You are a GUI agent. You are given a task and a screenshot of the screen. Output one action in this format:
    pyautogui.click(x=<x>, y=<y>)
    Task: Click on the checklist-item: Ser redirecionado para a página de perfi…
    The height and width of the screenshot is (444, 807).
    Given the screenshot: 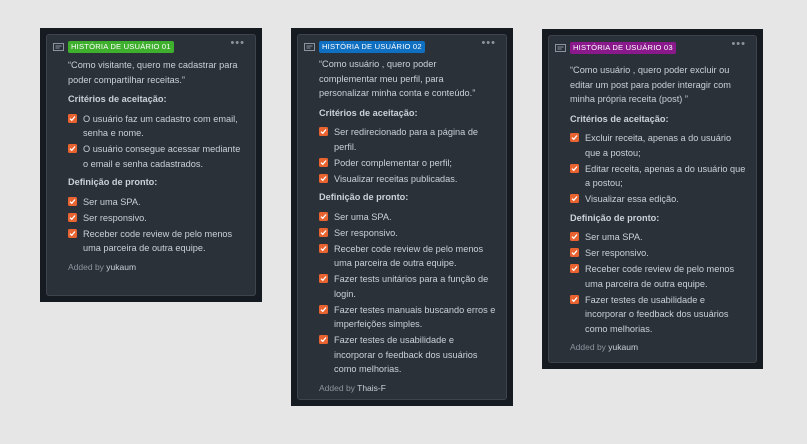 What is the action you would take?
    pyautogui.click(x=407, y=139)
    